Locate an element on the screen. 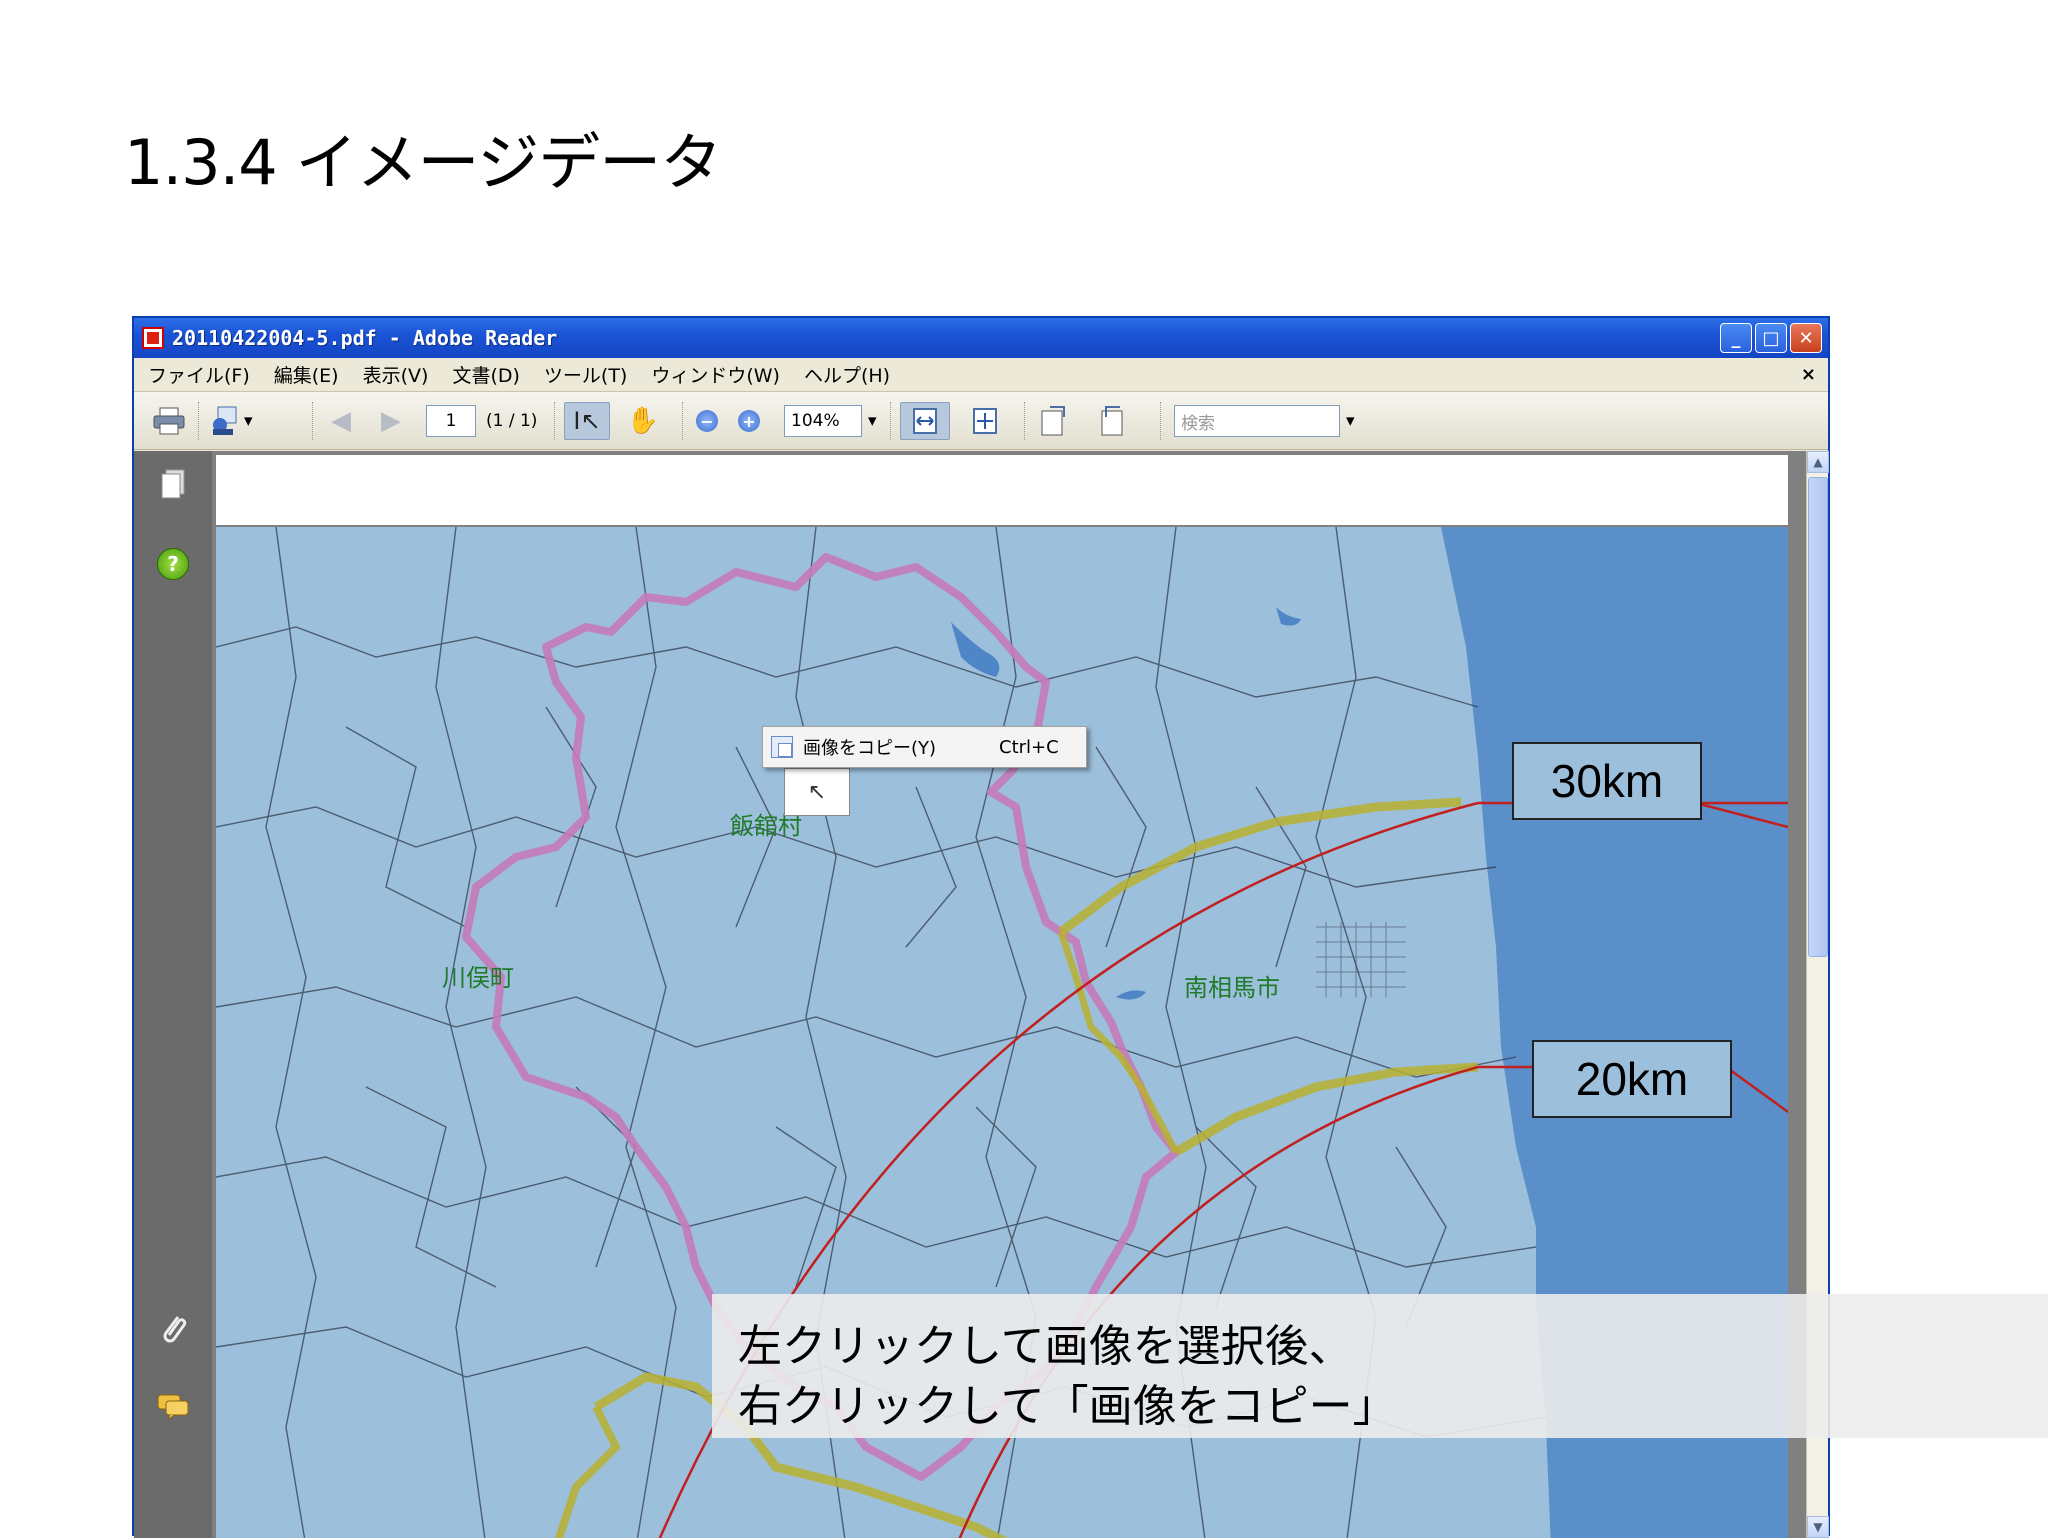  radius-label-20km: 20km is located at coordinates (1632, 1079).